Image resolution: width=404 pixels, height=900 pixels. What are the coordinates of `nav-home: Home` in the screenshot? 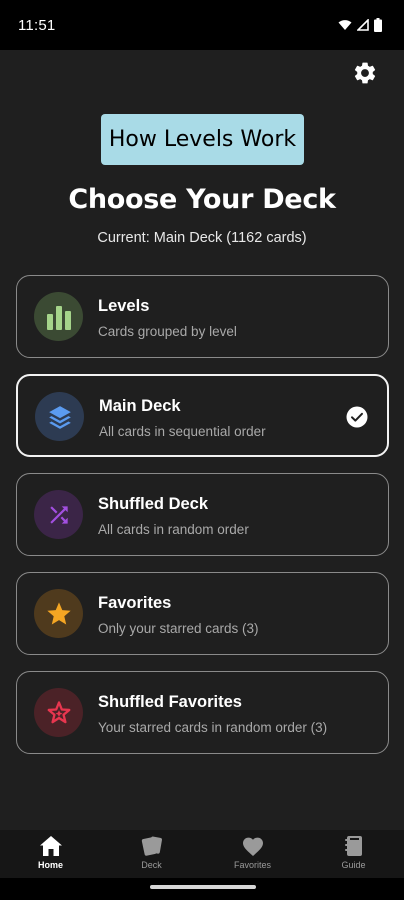 It's located at (50, 854).